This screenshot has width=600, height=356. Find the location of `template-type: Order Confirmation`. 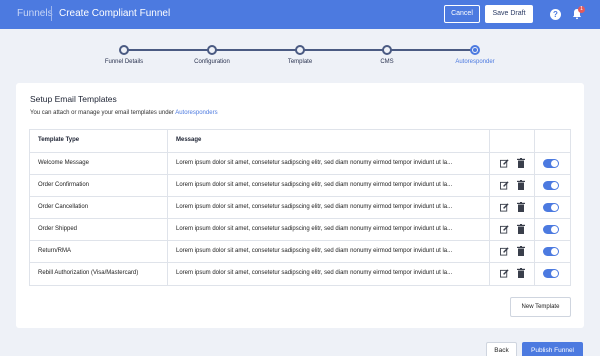

template-type: Order Confirmation is located at coordinates (64, 185).